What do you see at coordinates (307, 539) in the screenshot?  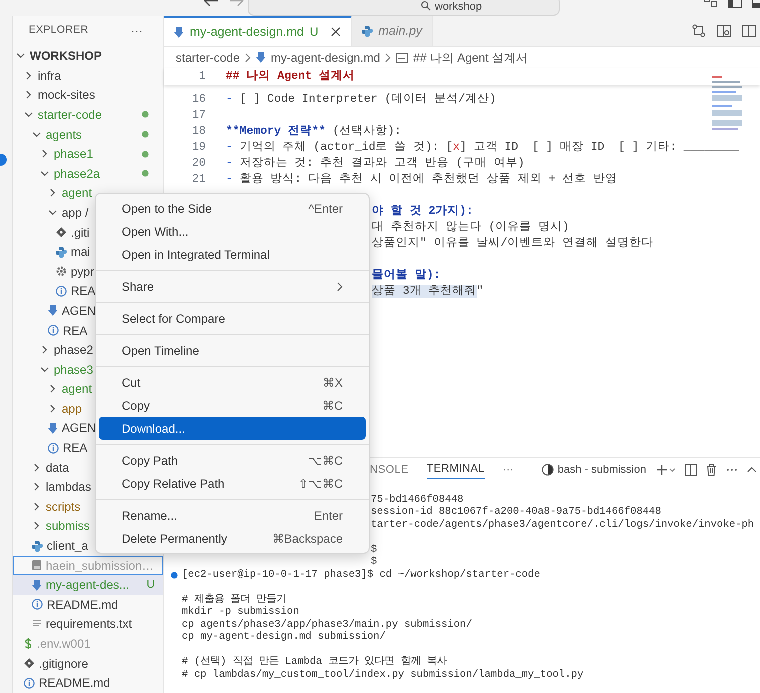 I see `shortcut-text: ⌘Backspace` at bounding box center [307, 539].